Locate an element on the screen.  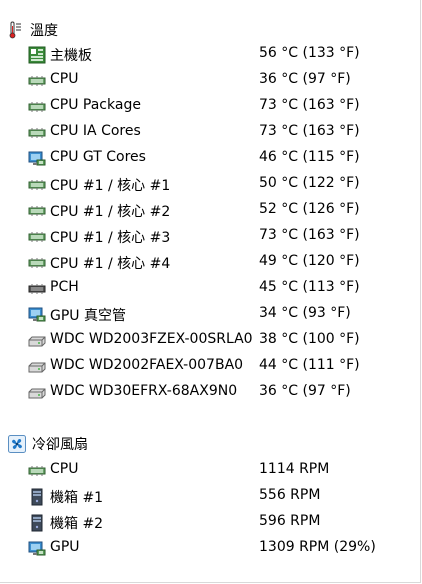
sensor-name: CPU GT Cores is located at coordinates (98, 157).